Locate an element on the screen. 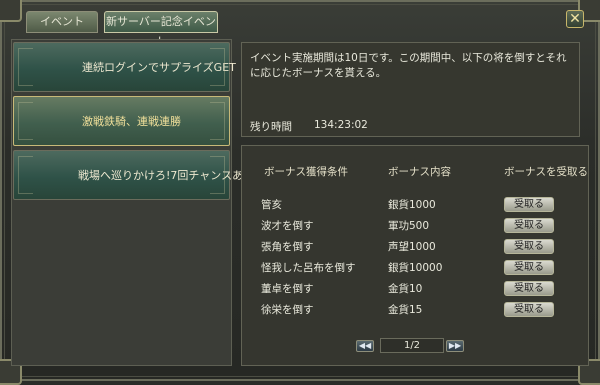  condition-cell: 怪我した呂布を倒す is located at coordinates (308, 268).